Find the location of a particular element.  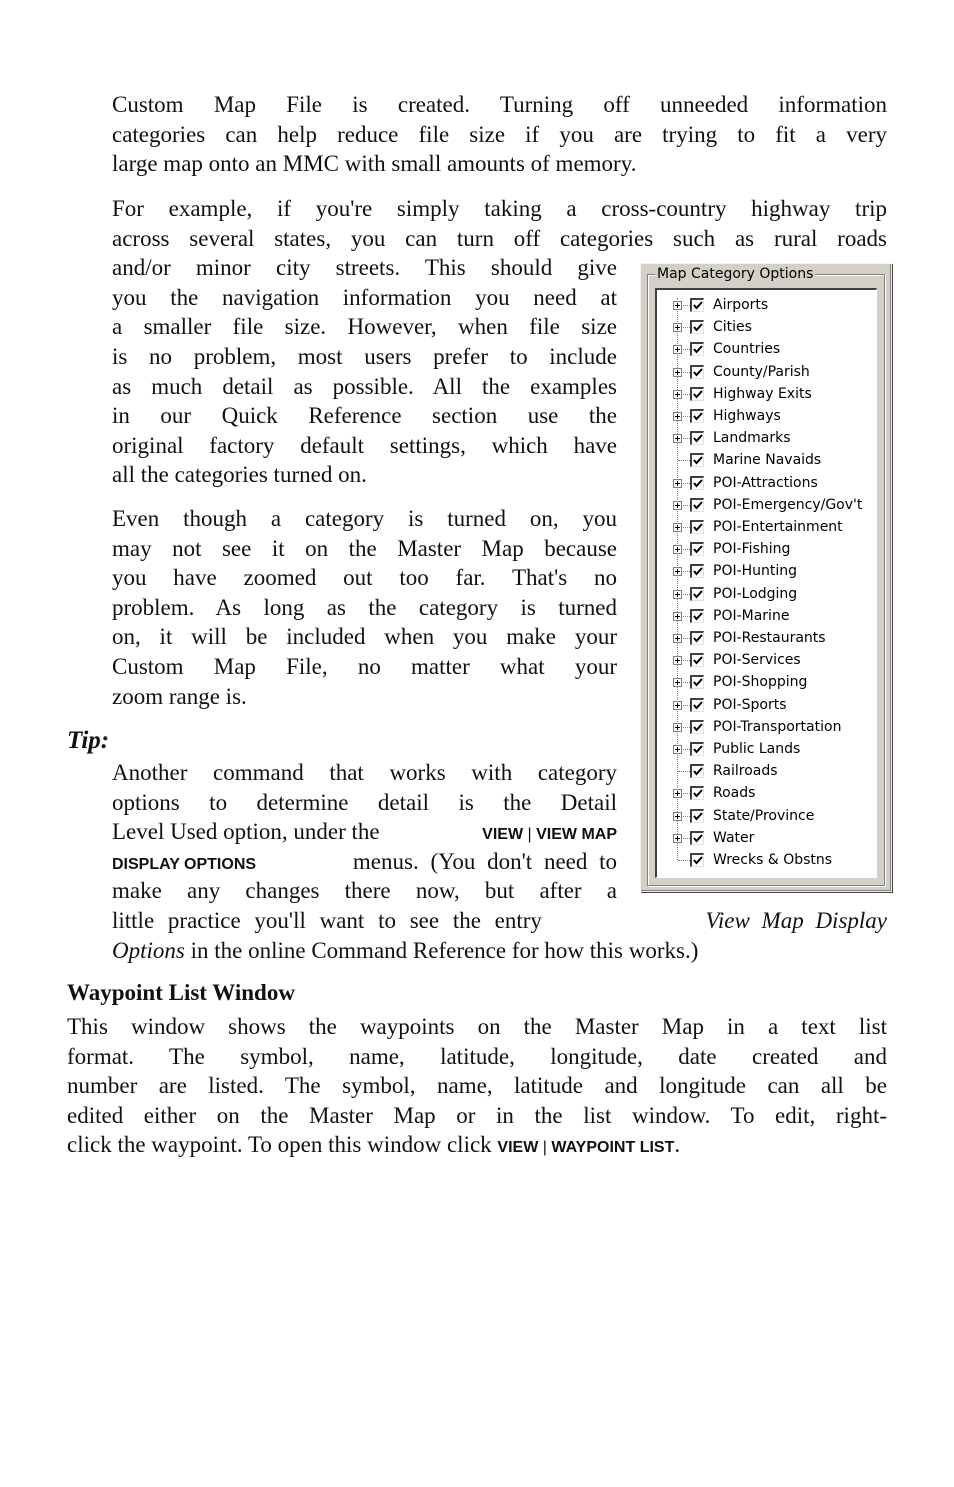

text-fragment: Level Used option, under the is located at coordinates (249, 832).